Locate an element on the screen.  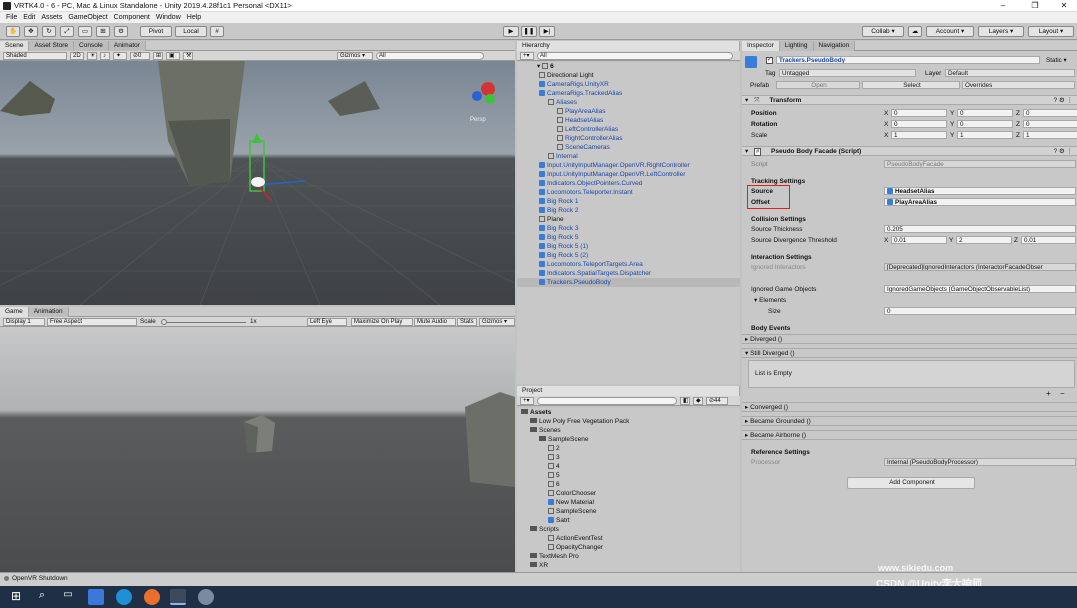
hierarchy-item: Aliases is located at coordinates (628, 102).